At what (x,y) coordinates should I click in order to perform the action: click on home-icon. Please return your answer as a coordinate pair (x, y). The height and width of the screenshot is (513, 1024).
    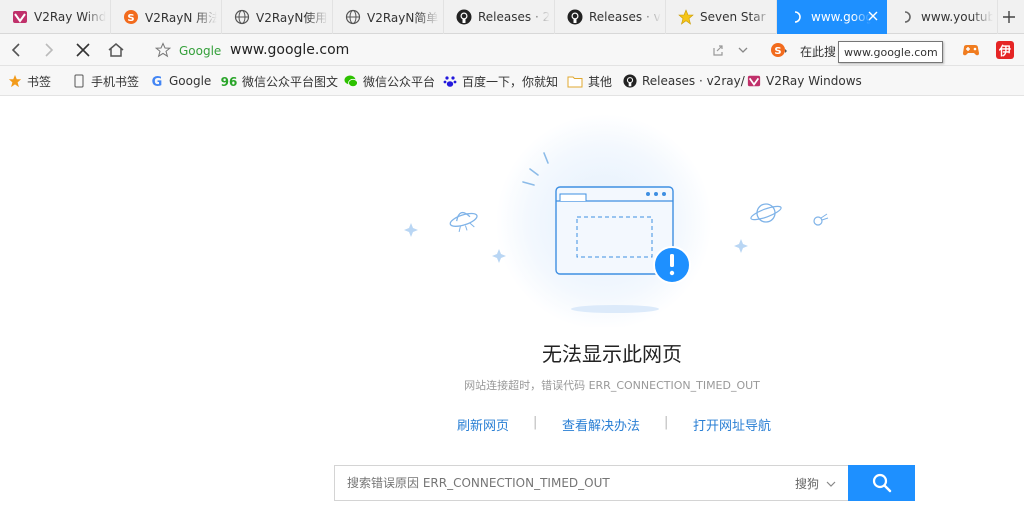
    Looking at the image, I should click on (116, 50).